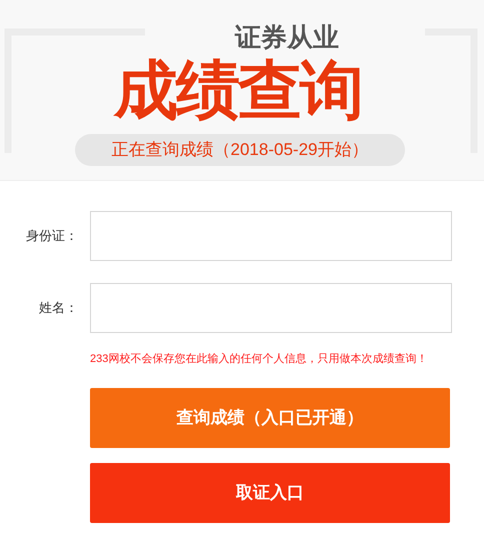 This screenshot has height=540, width=484. What do you see at coordinates (52, 236) in the screenshot?
I see `field-label: 身份证：` at bounding box center [52, 236].